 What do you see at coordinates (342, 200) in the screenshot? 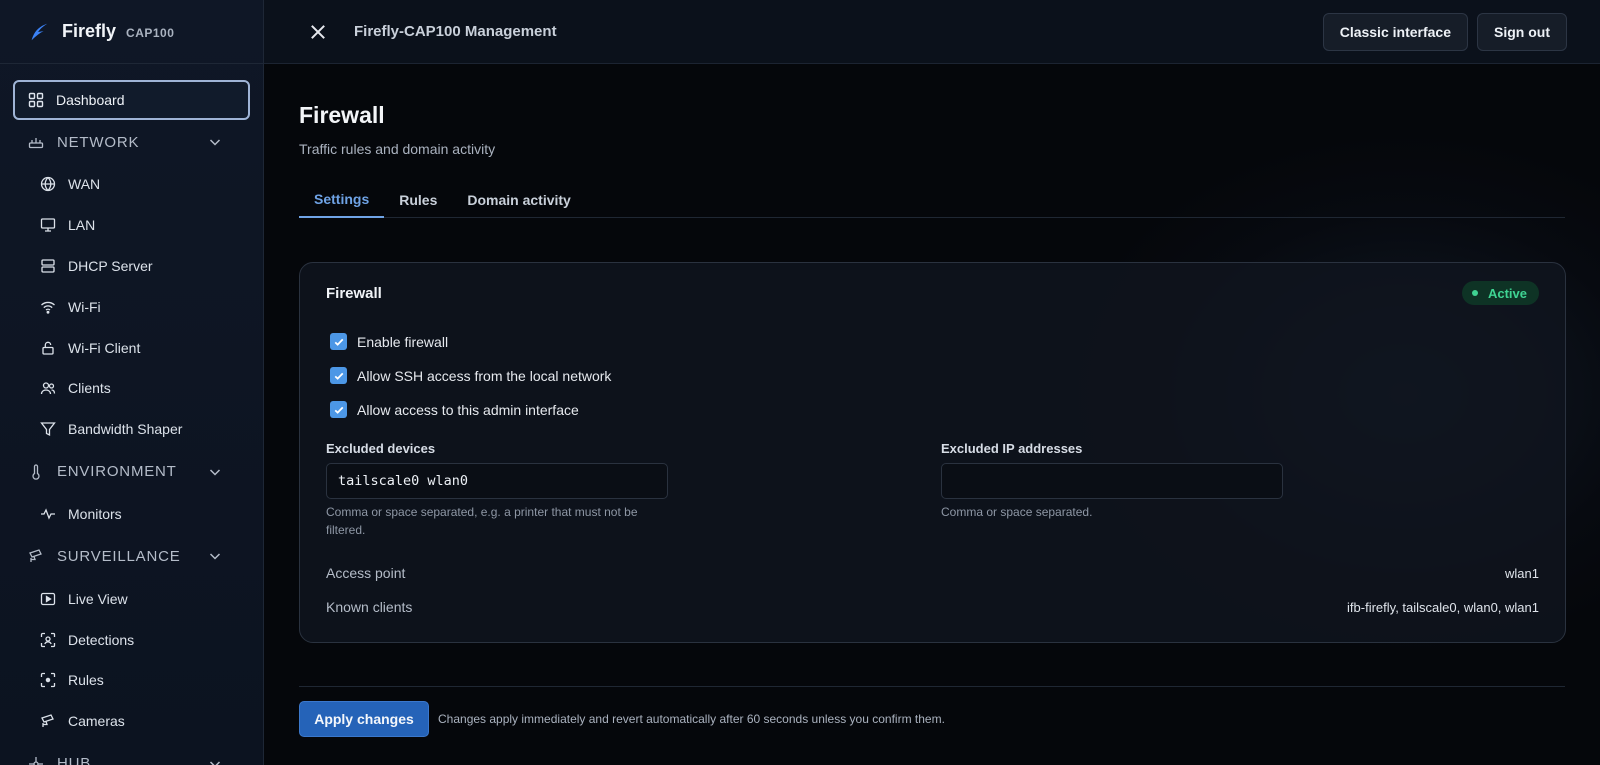
I see `tab-settings: Settings` at bounding box center [342, 200].